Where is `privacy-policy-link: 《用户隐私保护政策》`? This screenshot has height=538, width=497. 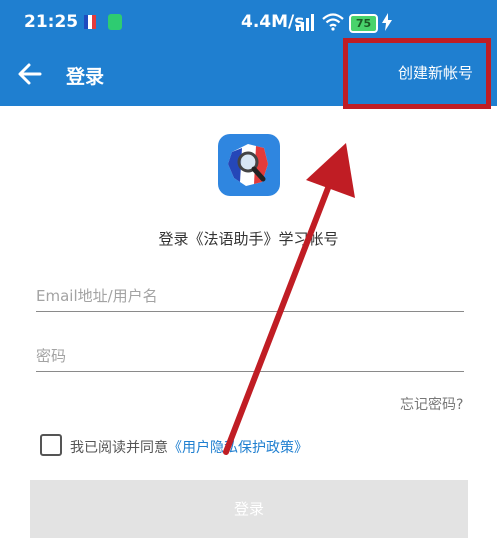
privacy-policy-link: 《用户隐私保护政策》 is located at coordinates (238, 448).